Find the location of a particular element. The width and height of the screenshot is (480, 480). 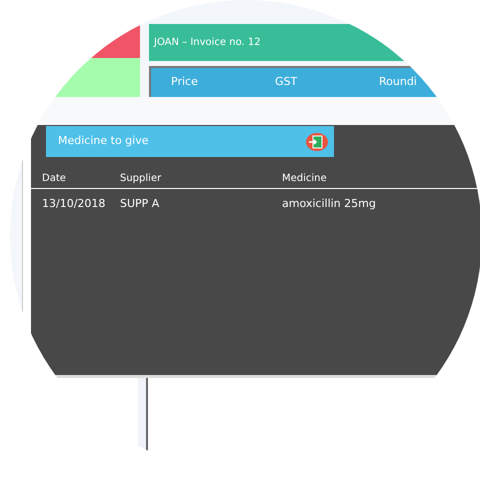

column-header: Price is located at coordinates (185, 82).